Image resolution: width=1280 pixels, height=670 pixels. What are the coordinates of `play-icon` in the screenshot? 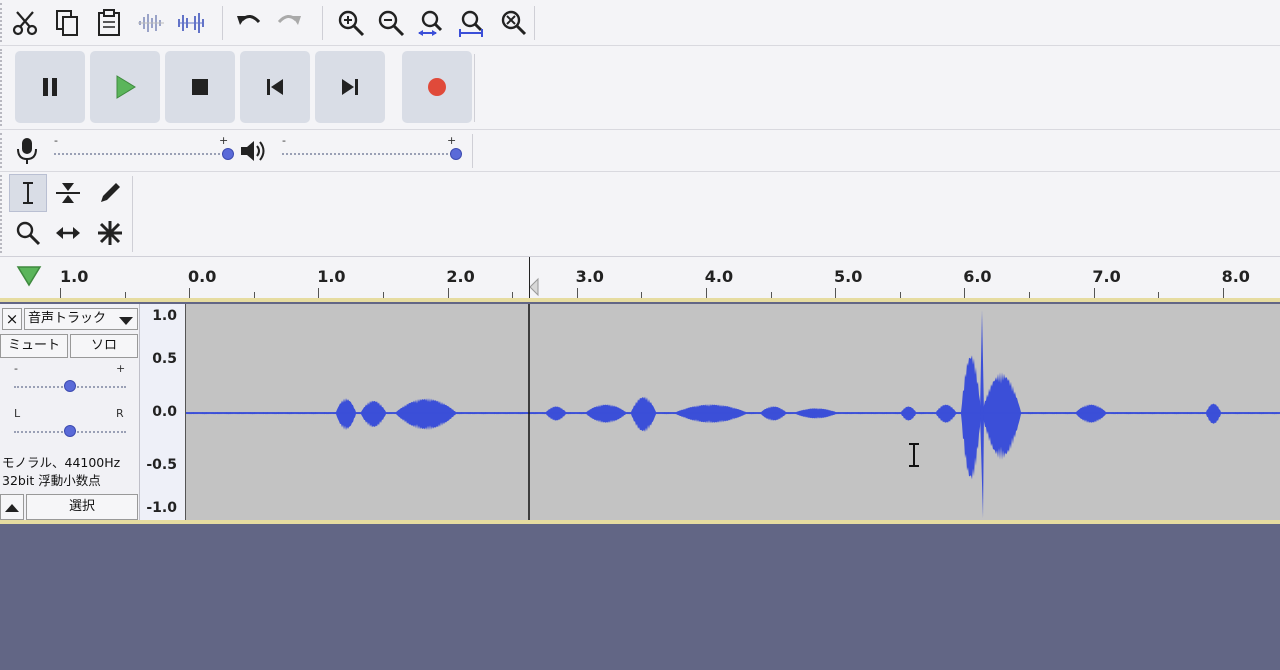 It's located at (126, 87).